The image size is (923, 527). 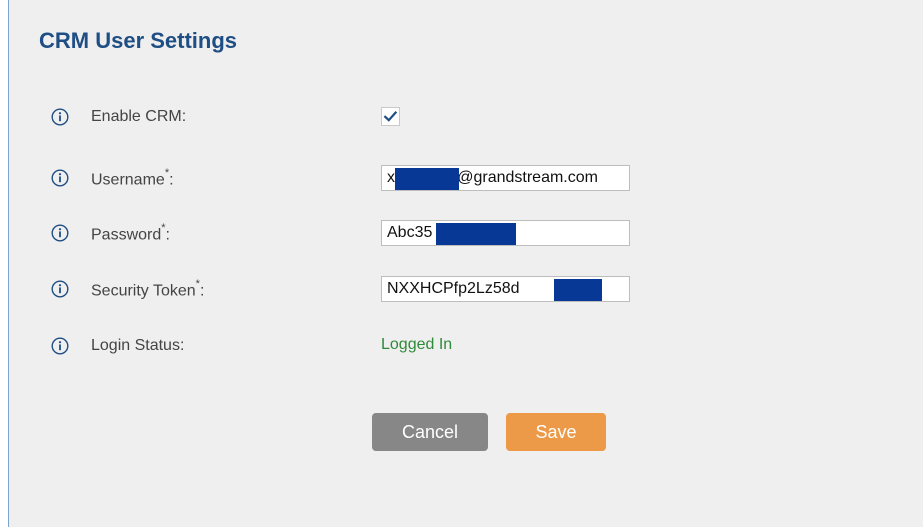 I want to click on enable-crm-checkbox, so click(x=390, y=116).